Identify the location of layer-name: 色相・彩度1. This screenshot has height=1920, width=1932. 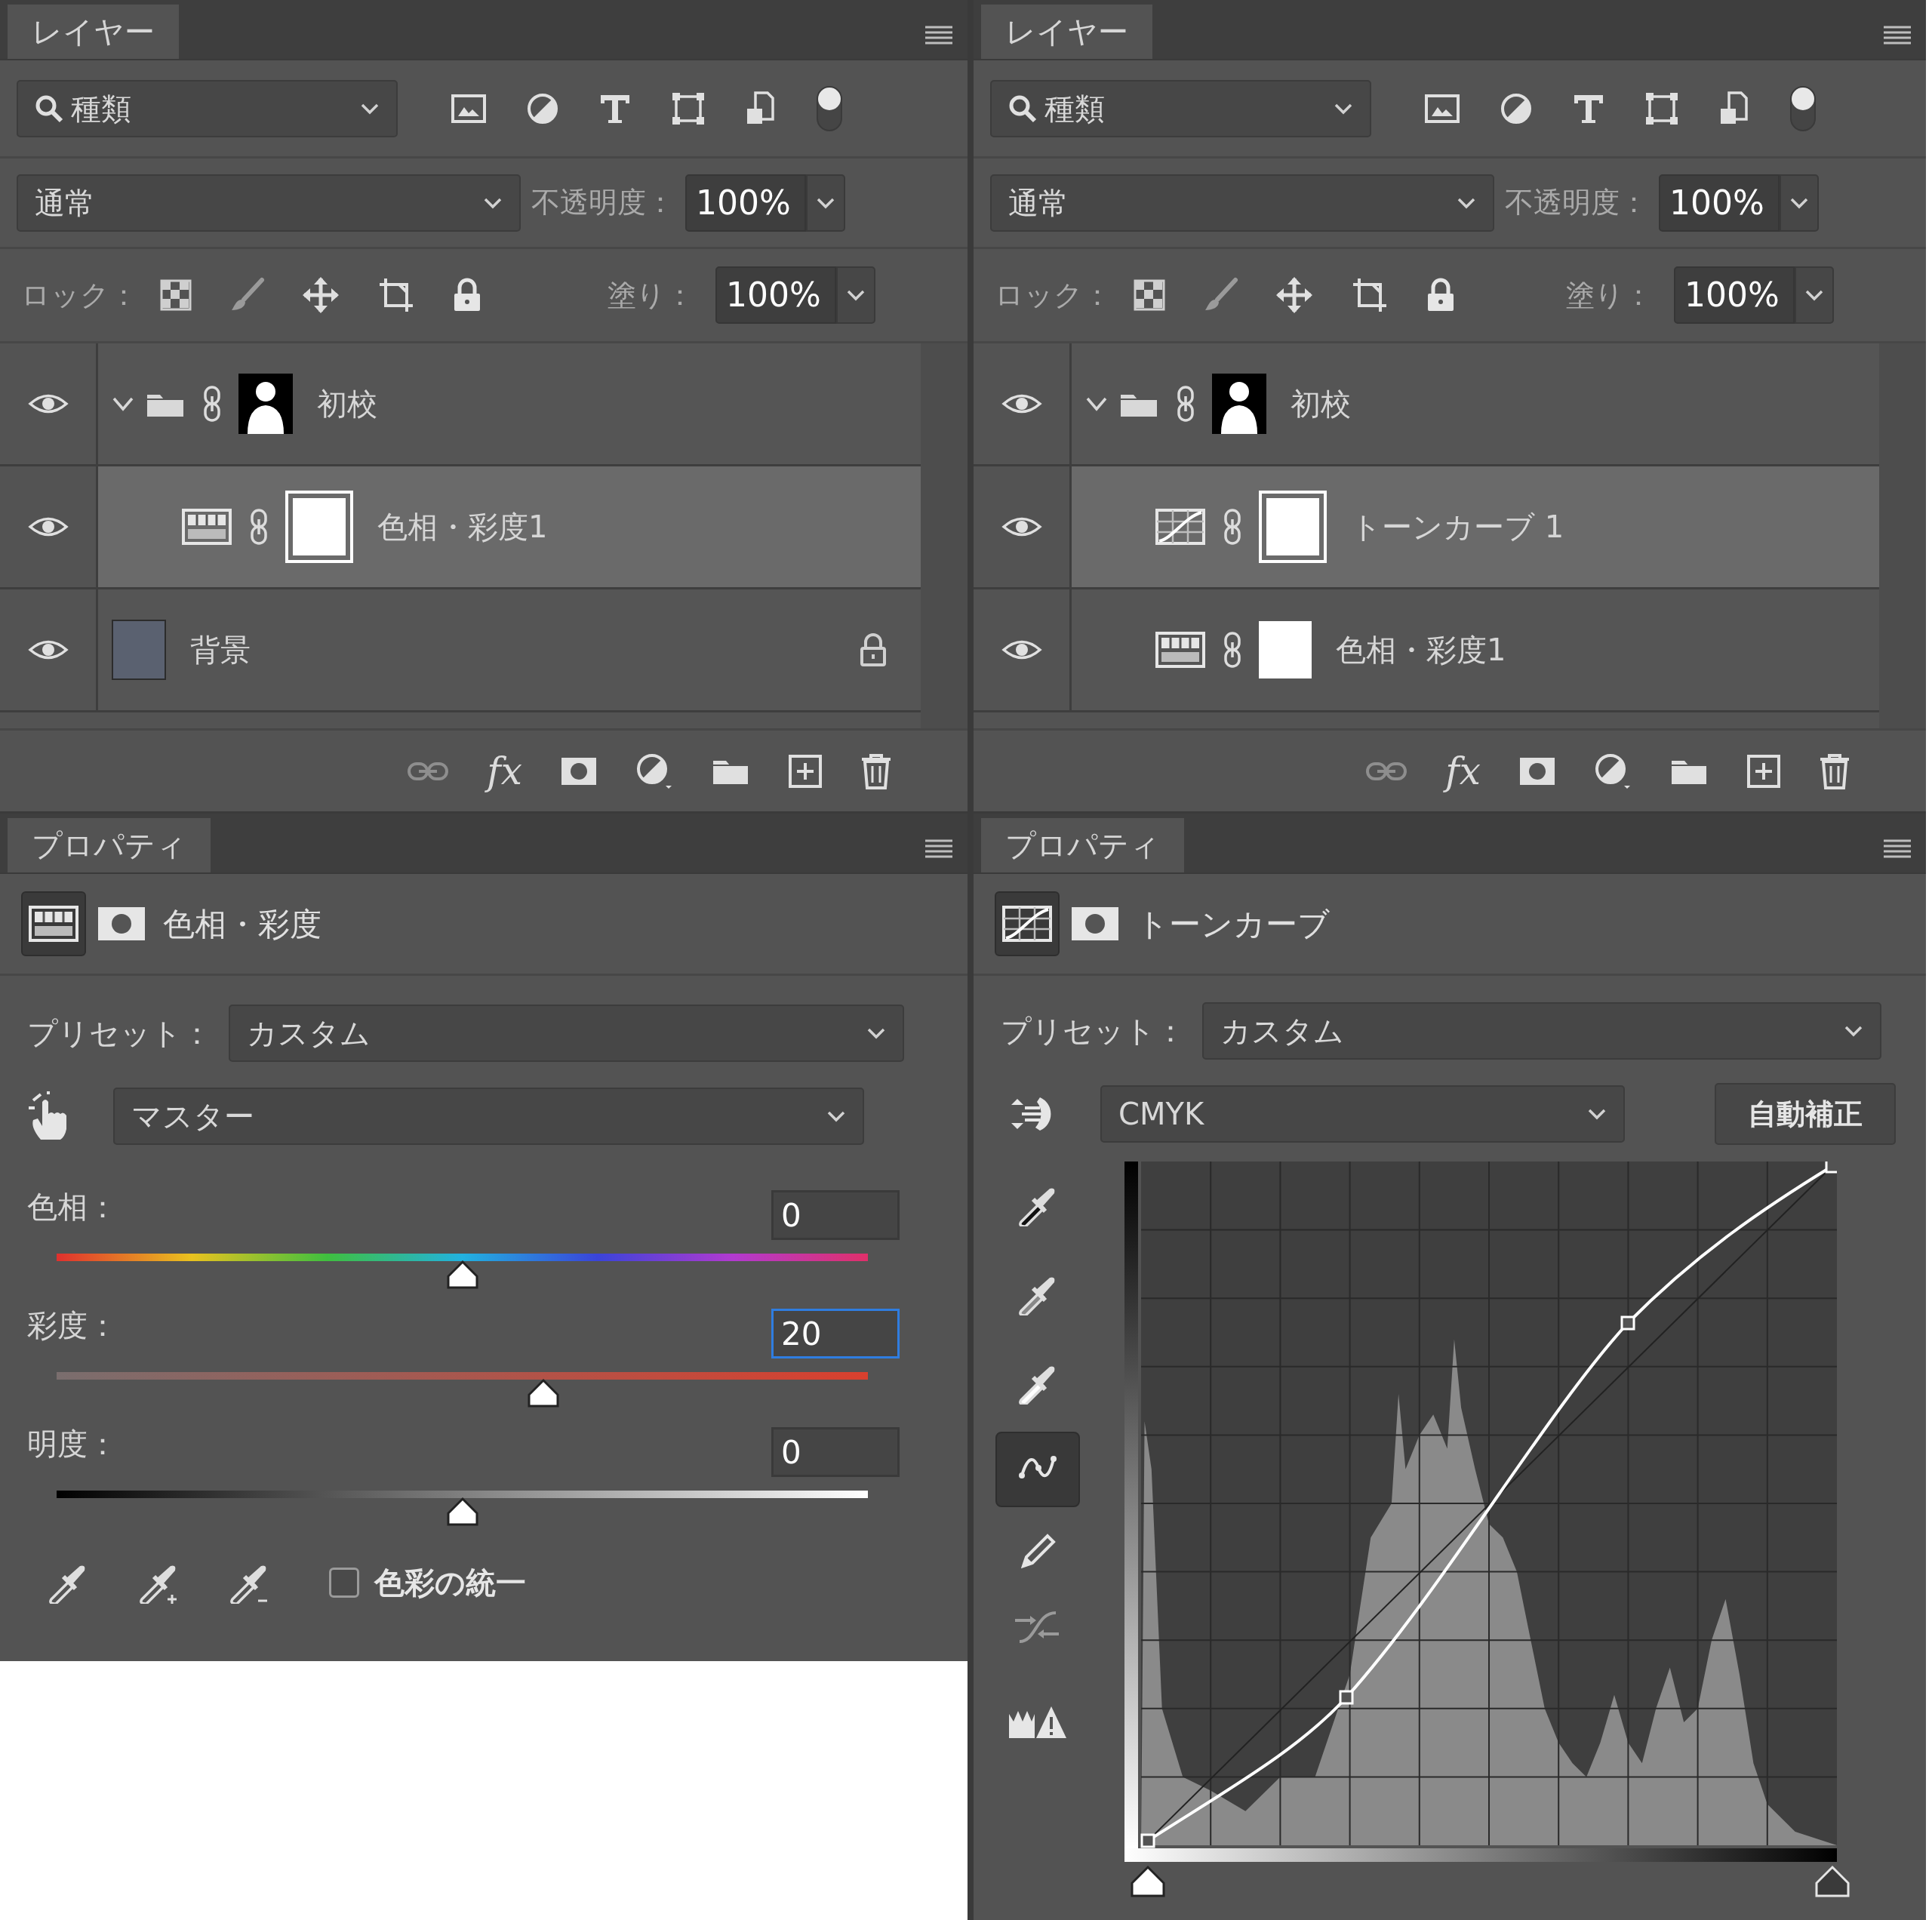
(1421, 651).